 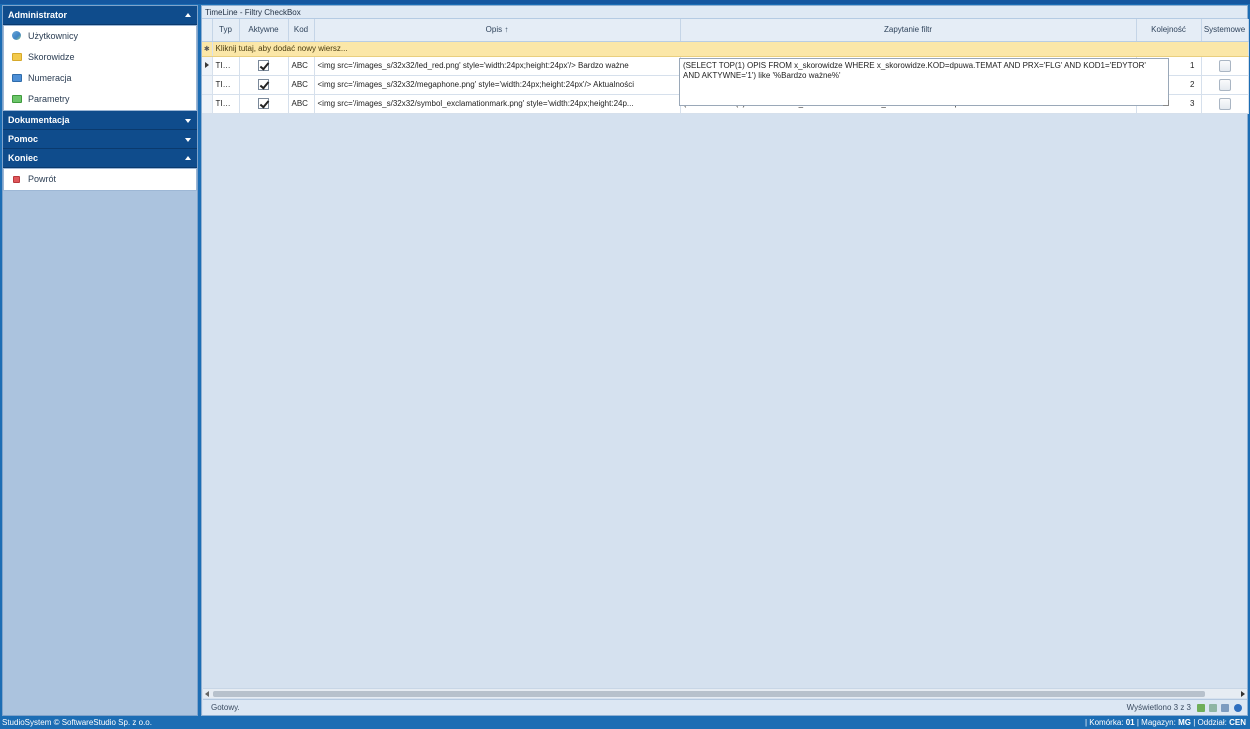 What do you see at coordinates (17, 78) in the screenshot?
I see `numbering-icon` at bounding box center [17, 78].